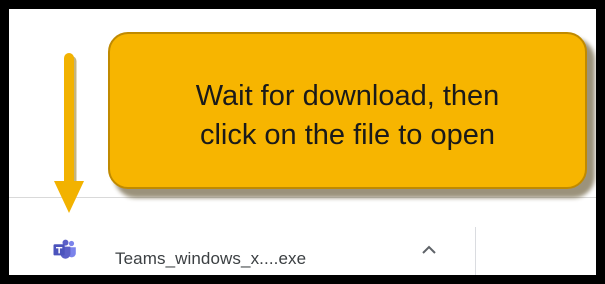 This screenshot has width=605, height=284. Describe the element at coordinates (71, 140) in the screenshot. I see `arrow-down-icon` at that location.